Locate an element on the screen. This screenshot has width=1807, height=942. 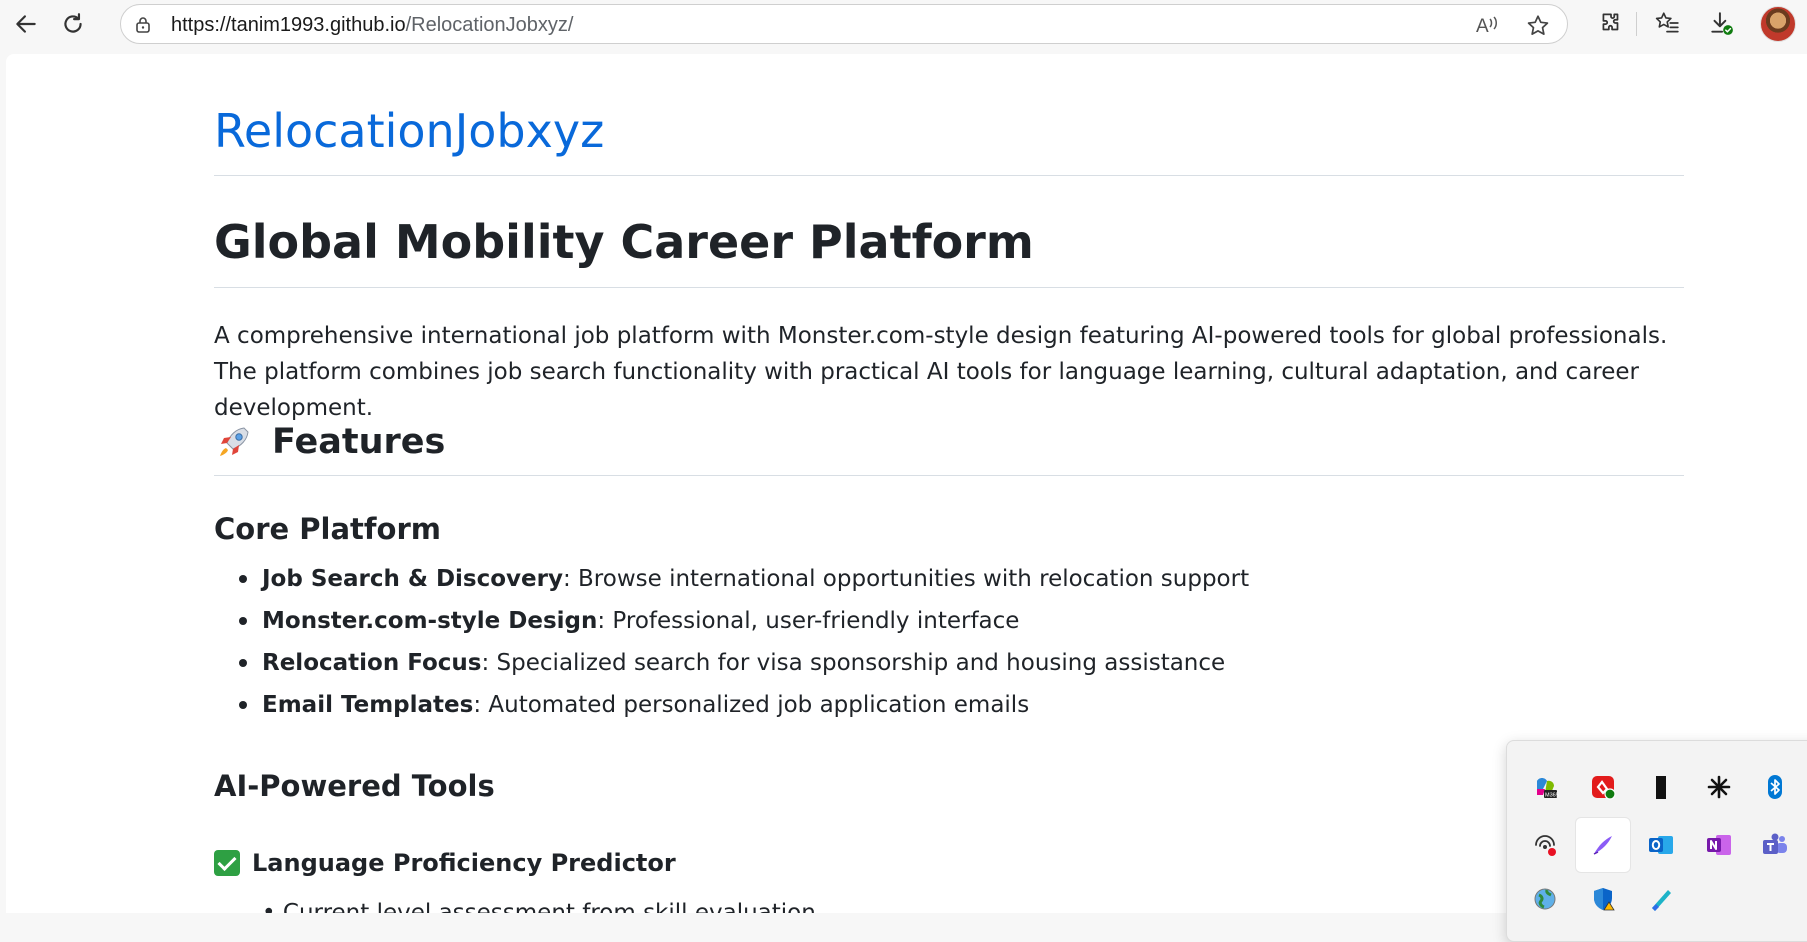
toolbar-separator is located at coordinates (1636, 24).